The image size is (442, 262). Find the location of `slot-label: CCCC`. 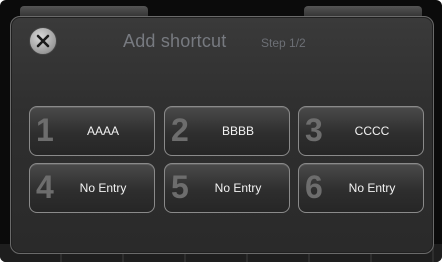

slot-label: CCCC is located at coordinates (372, 131).